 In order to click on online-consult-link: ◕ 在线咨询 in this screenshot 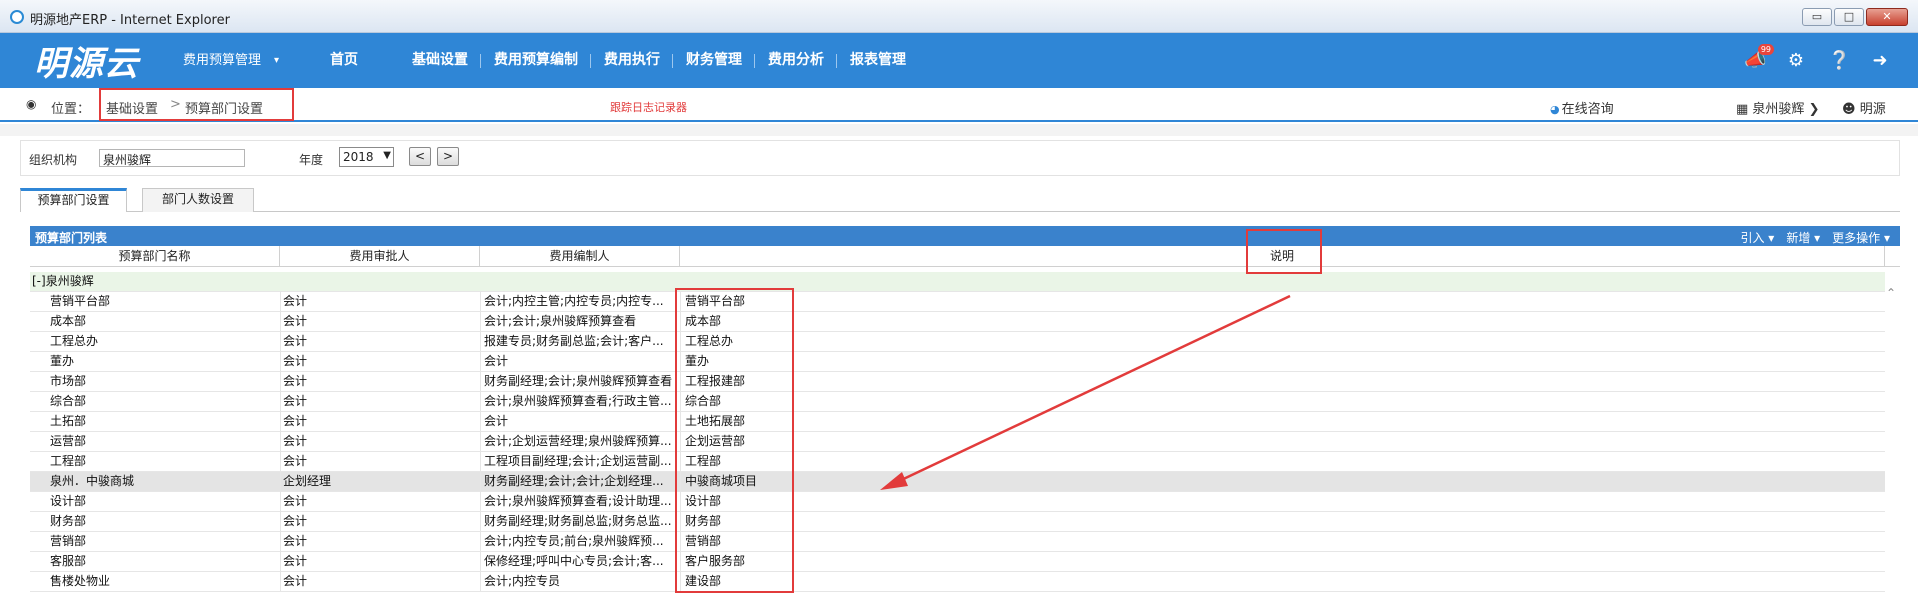, I will do `click(1582, 107)`.